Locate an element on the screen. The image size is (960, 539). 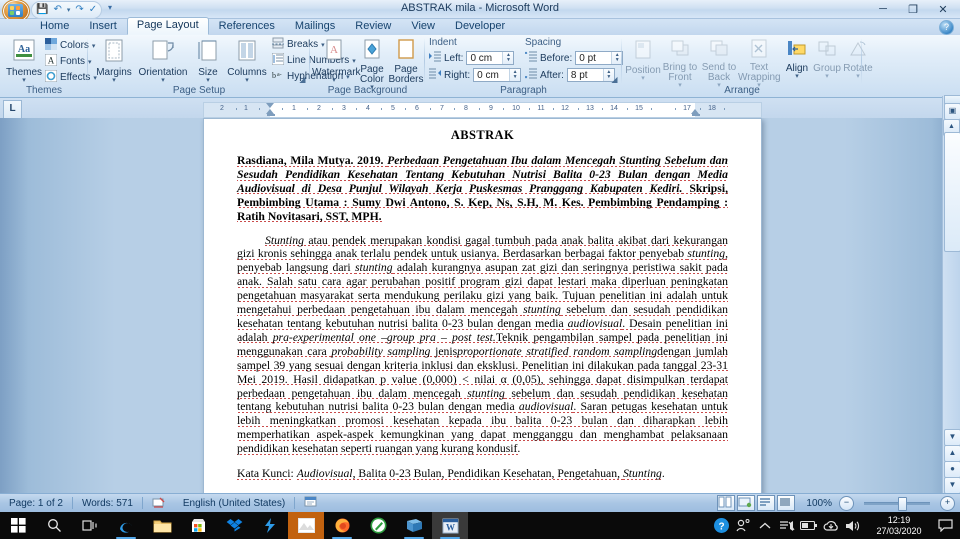
first-line-indent-marker is located at coordinates (270, 109).